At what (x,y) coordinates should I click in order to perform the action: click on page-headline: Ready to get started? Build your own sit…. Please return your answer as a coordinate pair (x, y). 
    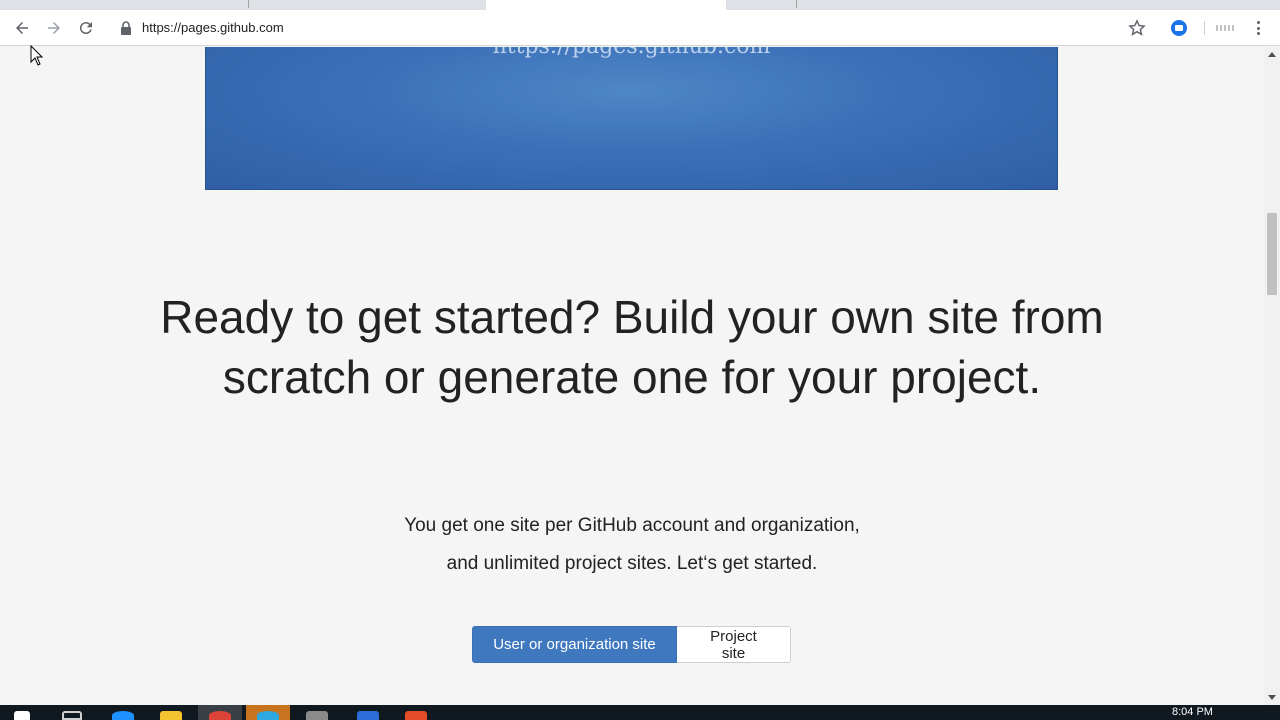
    Looking at the image, I should click on (632, 347).